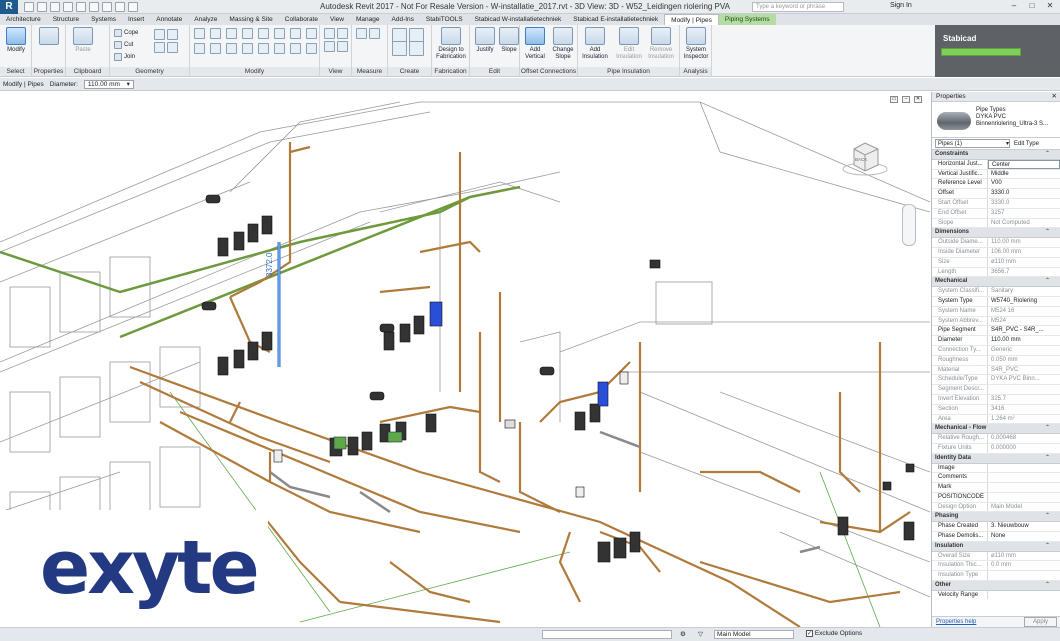 This screenshot has height=641, width=1060. What do you see at coordinates (250, 19) in the screenshot?
I see `tab-massing-site: Massing & Site` at bounding box center [250, 19].